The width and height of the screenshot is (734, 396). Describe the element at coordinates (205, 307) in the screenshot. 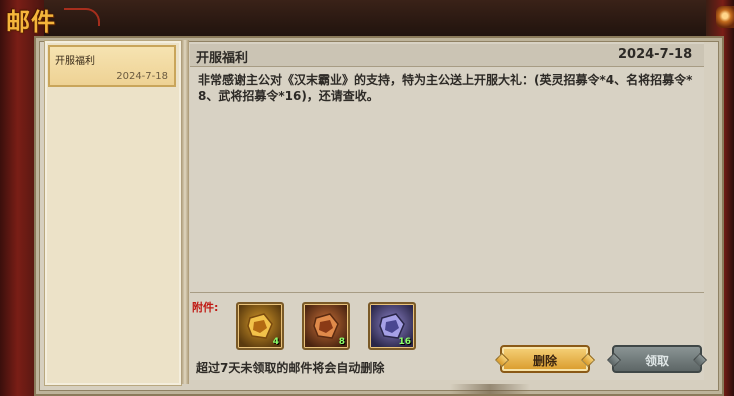

I see `attachments-label: 附件:` at that location.